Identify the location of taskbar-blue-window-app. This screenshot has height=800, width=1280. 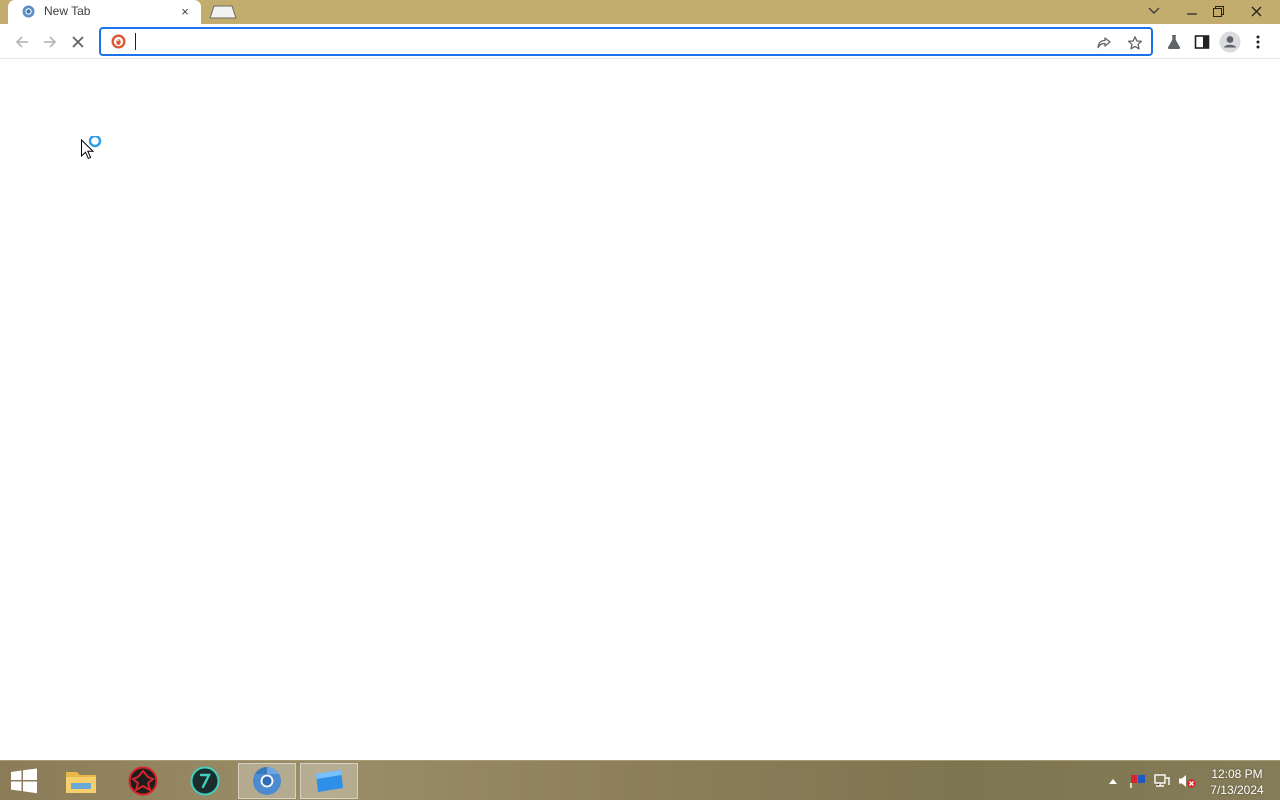
(329, 781).